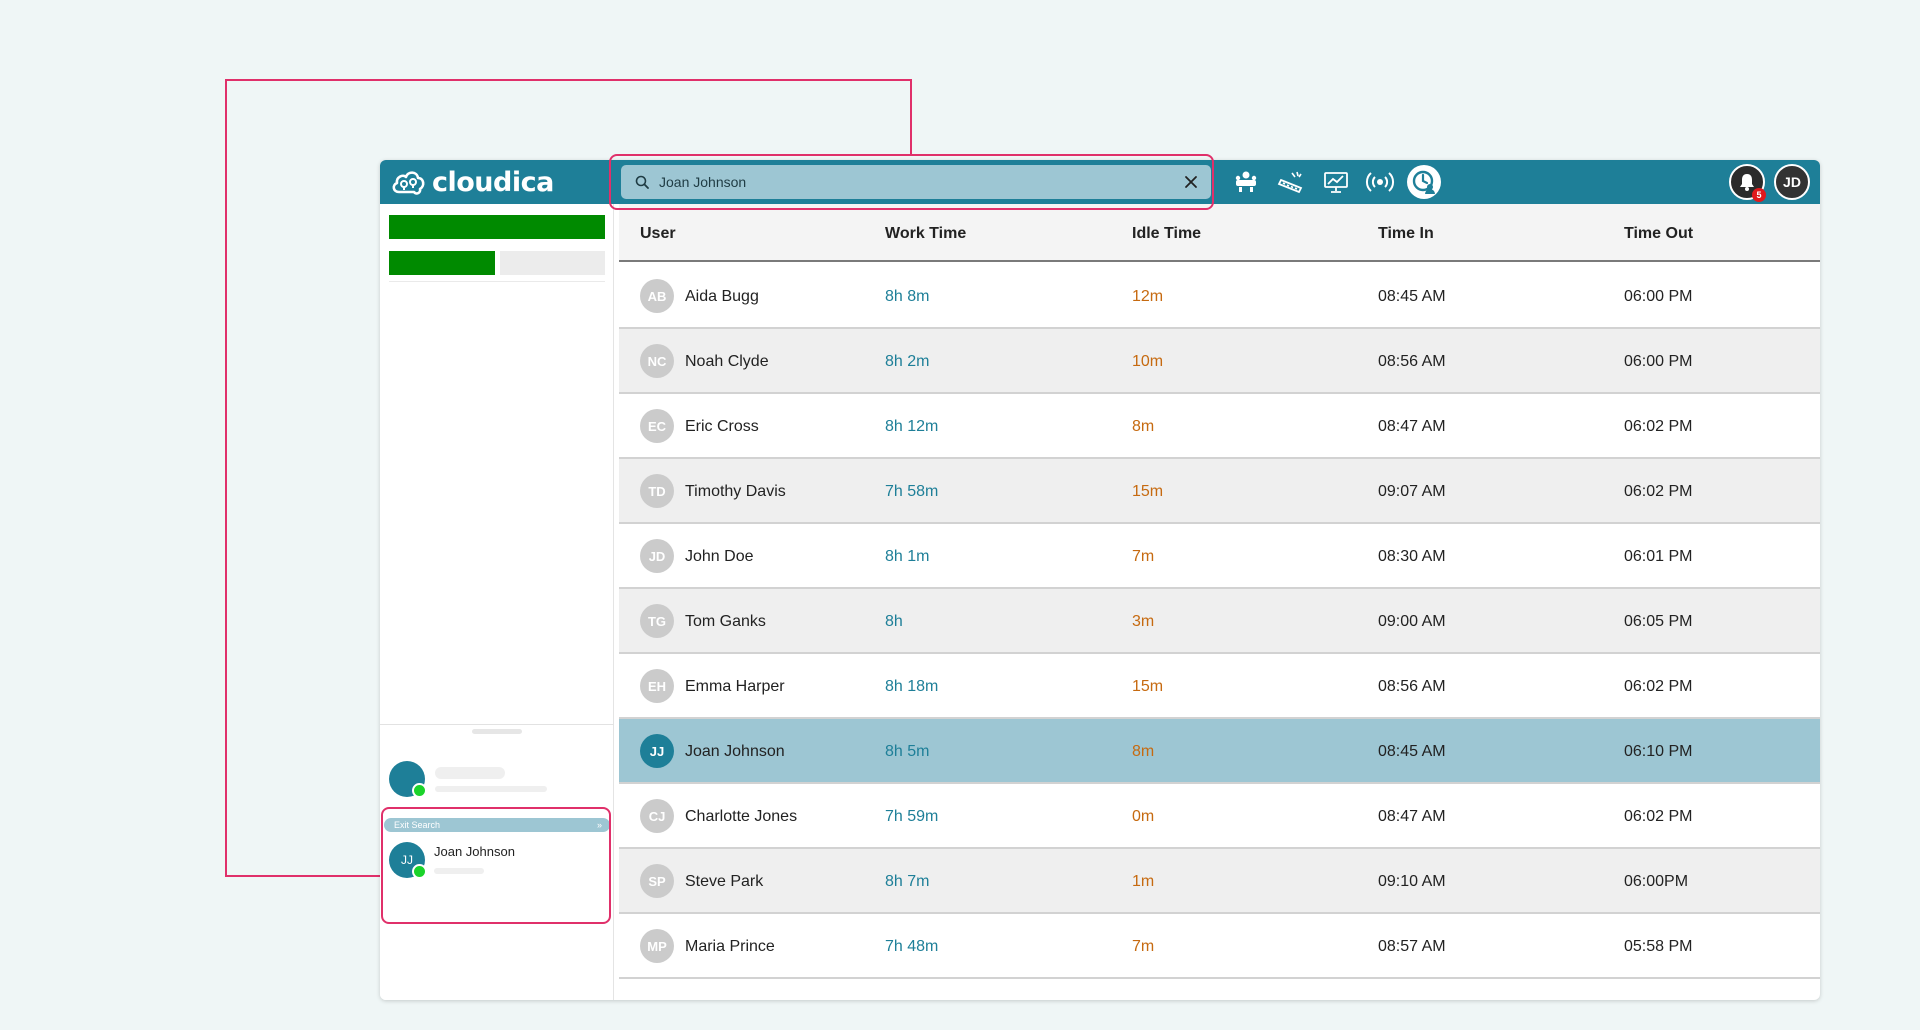  What do you see at coordinates (497, 602) in the screenshot?
I see `sidebar: Exit Search » JJ Joan Johnson` at bounding box center [497, 602].